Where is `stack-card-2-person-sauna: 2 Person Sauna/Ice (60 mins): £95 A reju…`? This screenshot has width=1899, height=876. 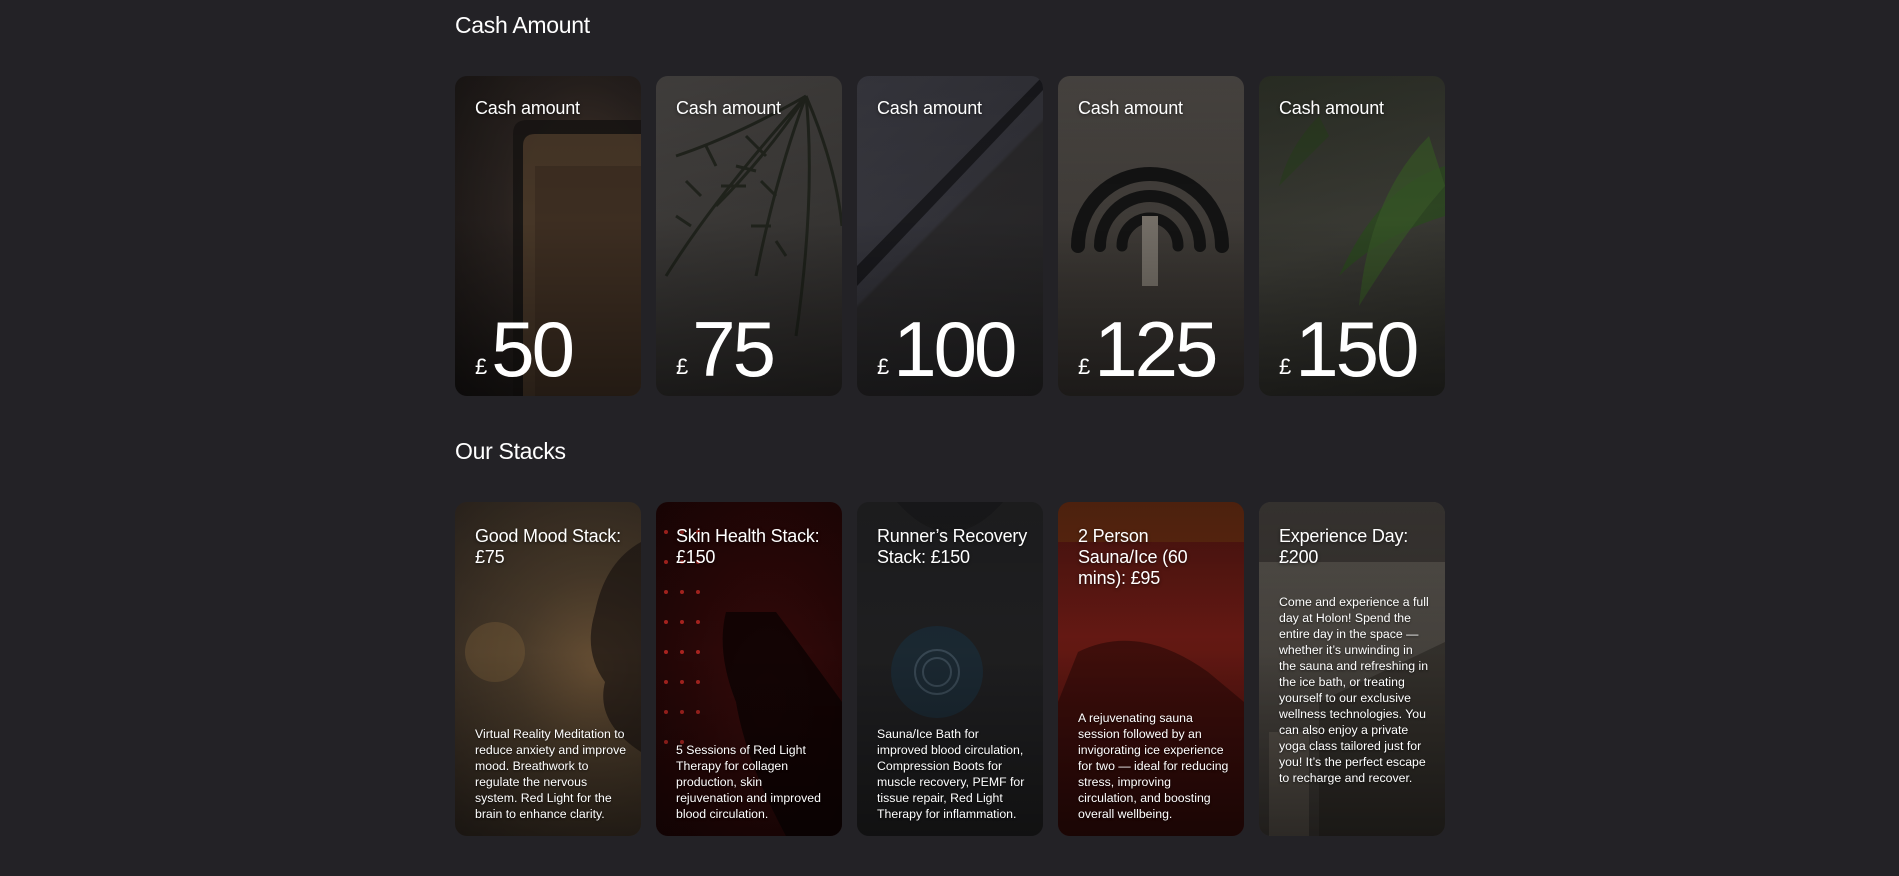 stack-card-2-person-sauna: 2 Person Sauna/Ice (60 mins): £95 A reju… is located at coordinates (1151, 669).